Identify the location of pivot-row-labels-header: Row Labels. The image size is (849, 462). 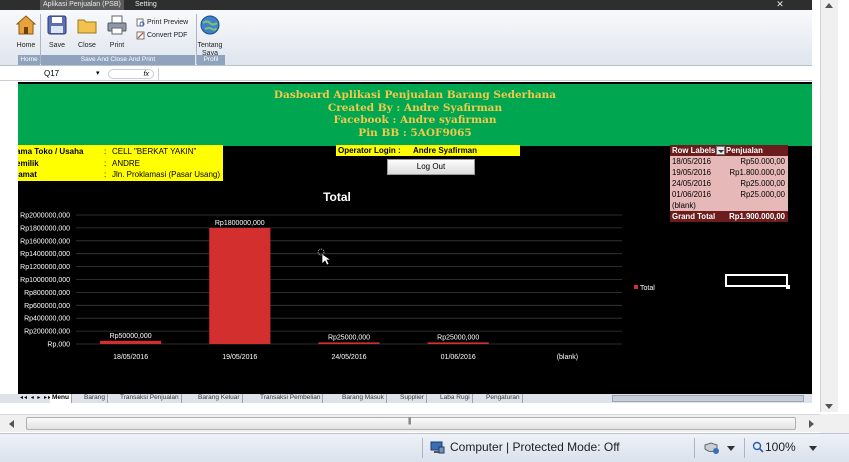
(694, 150).